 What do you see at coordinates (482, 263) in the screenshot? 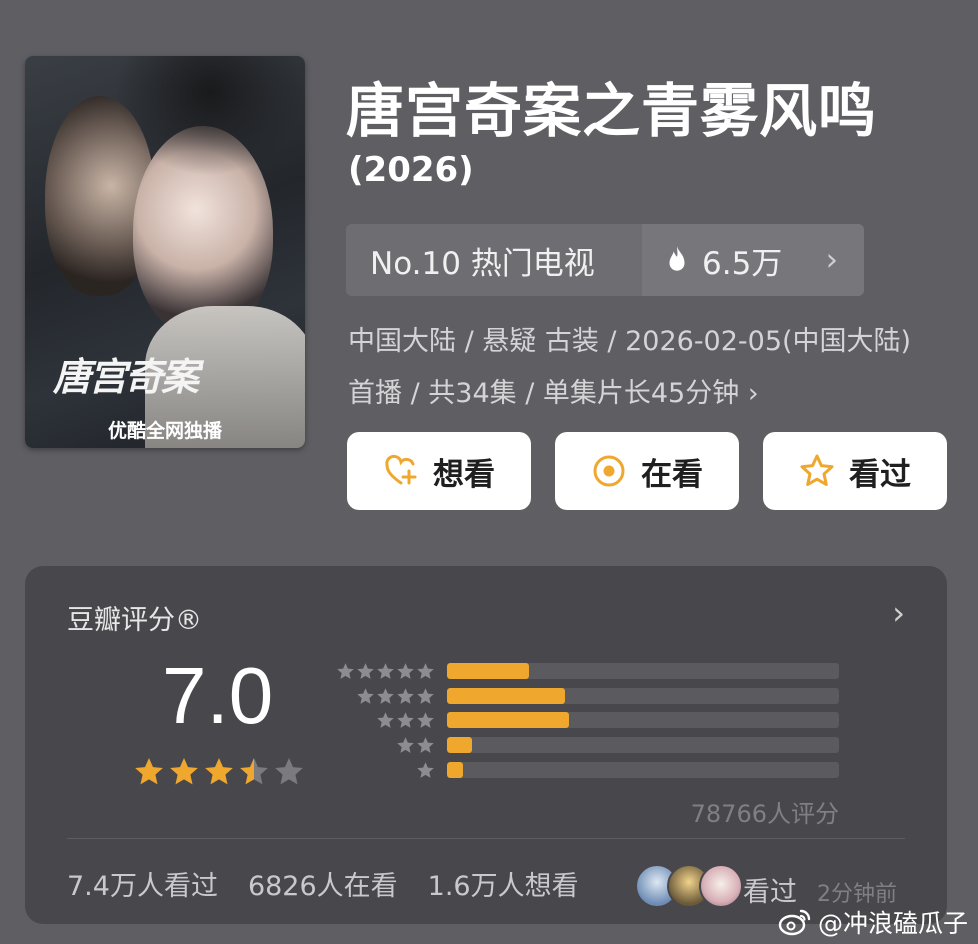
I see `rank-label: No.10 热门电视` at bounding box center [482, 263].